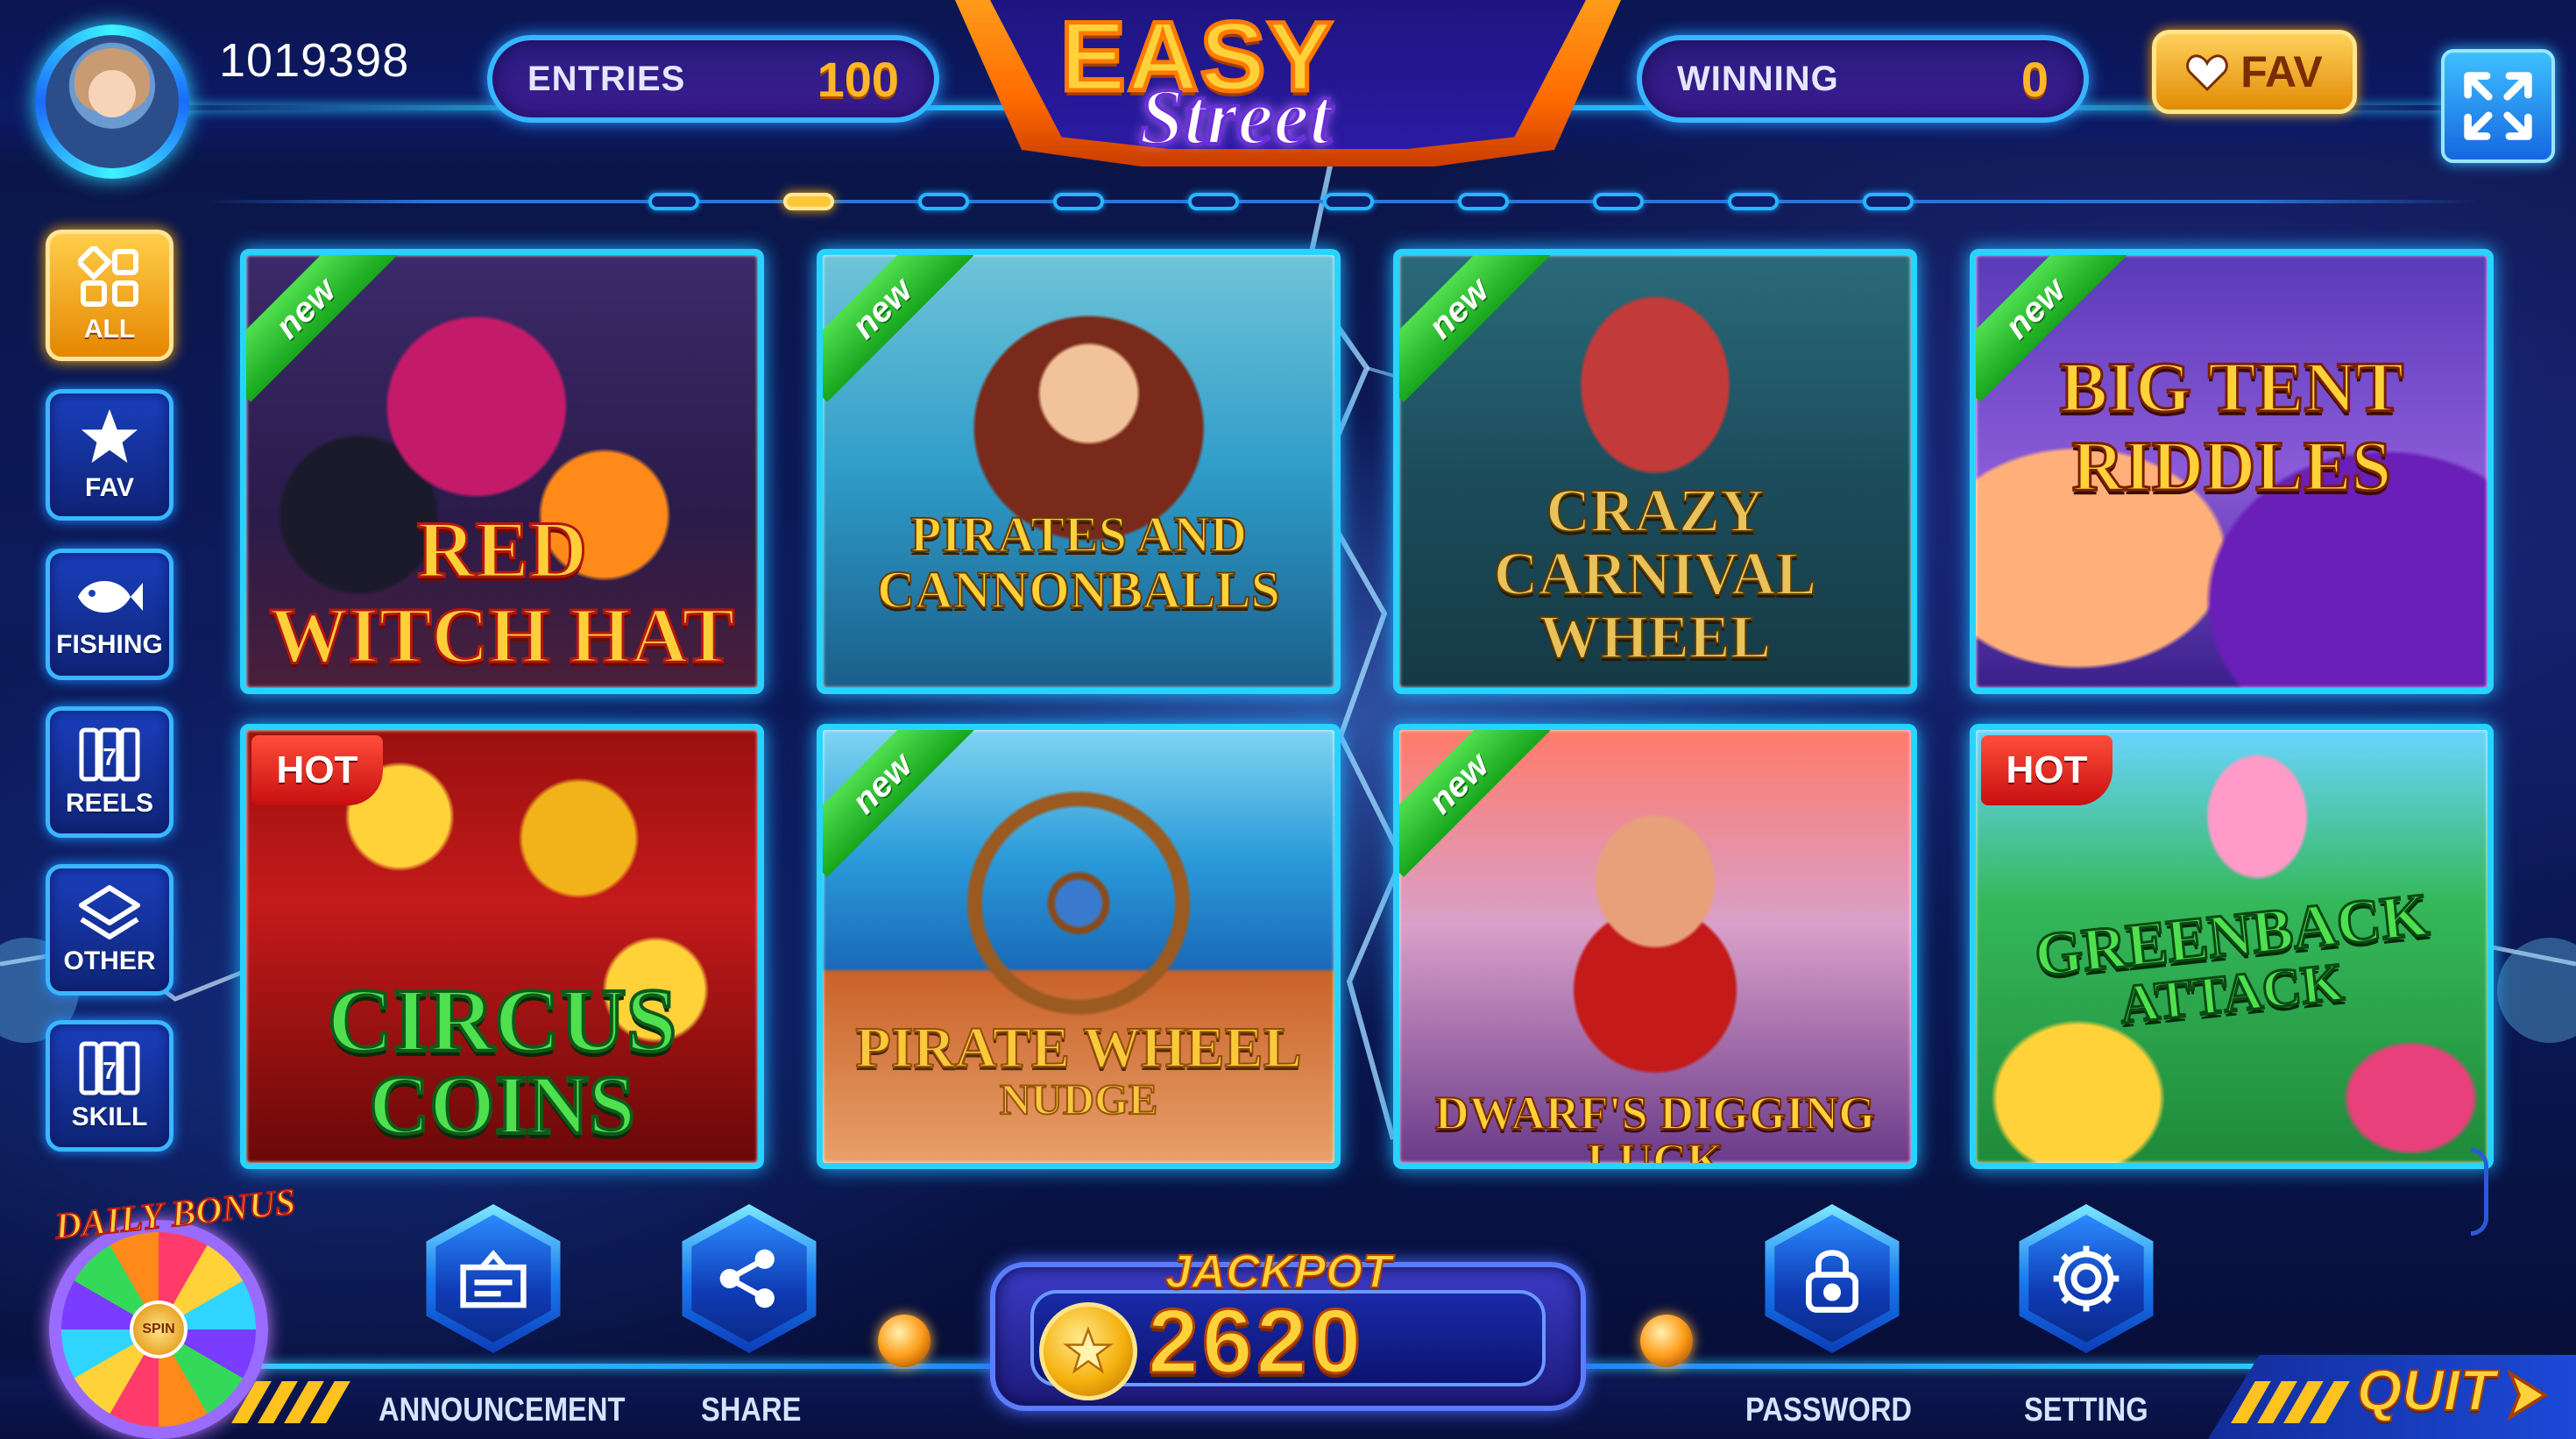 The height and width of the screenshot is (1439, 2576). I want to click on game-tile-circus-coins: HOT CIRCUS COINS, so click(502, 947).